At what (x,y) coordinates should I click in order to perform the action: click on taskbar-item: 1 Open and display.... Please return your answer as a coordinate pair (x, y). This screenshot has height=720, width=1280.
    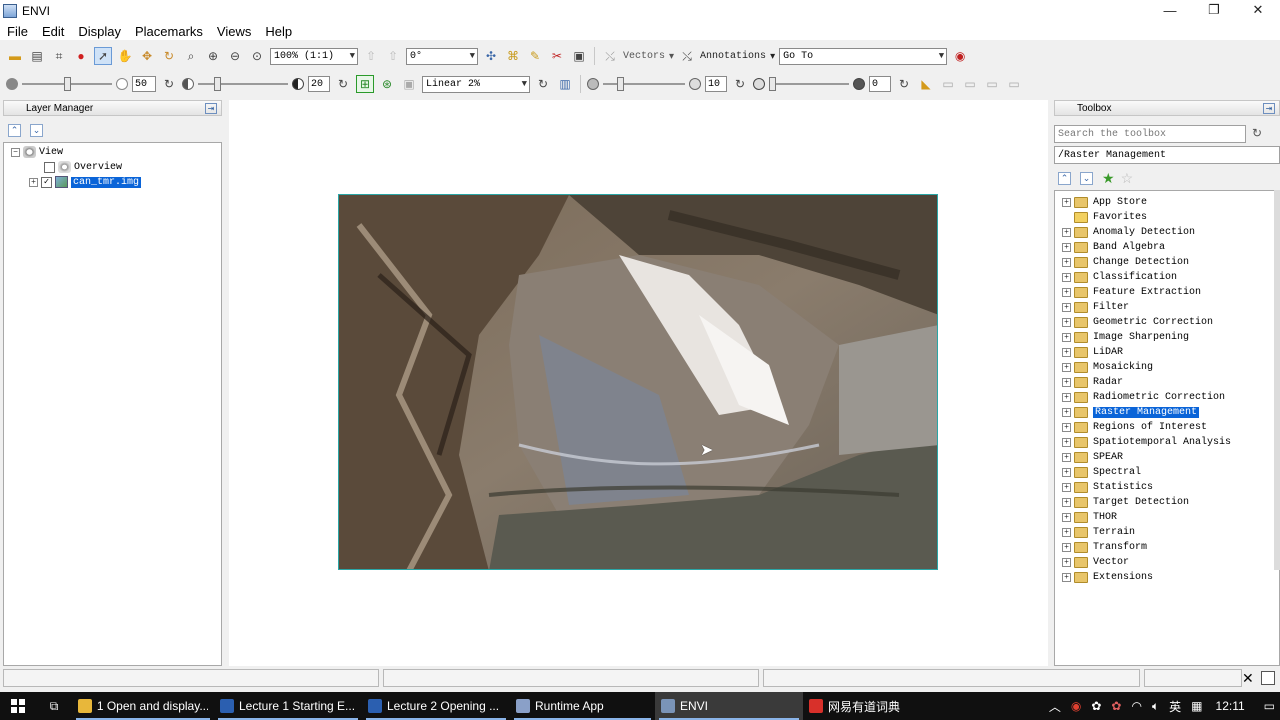
    Looking at the image, I should click on (143, 706).